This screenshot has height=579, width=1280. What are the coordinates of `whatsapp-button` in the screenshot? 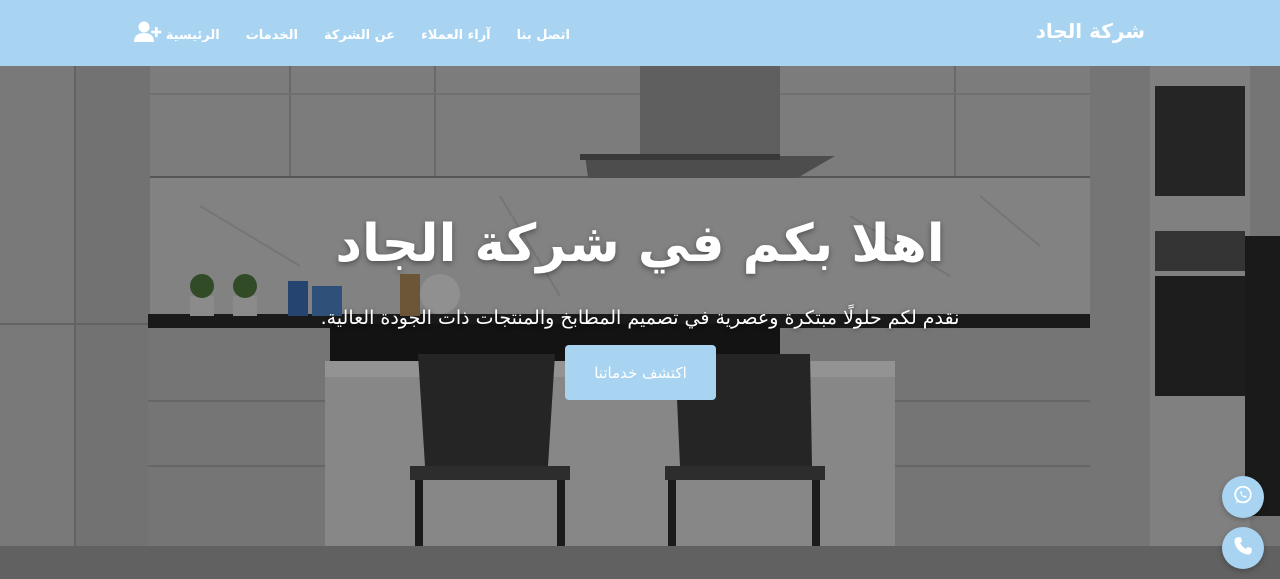 It's located at (1243, 497).